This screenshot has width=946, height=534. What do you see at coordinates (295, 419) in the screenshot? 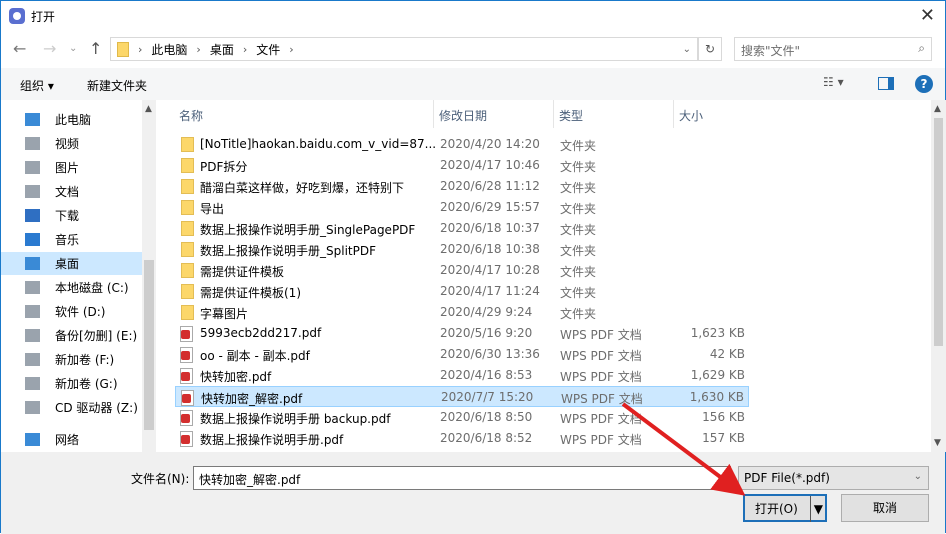
I see `file-name: 数据上报操作说明手册 backup.pdf` at bounding box center [295, 419].